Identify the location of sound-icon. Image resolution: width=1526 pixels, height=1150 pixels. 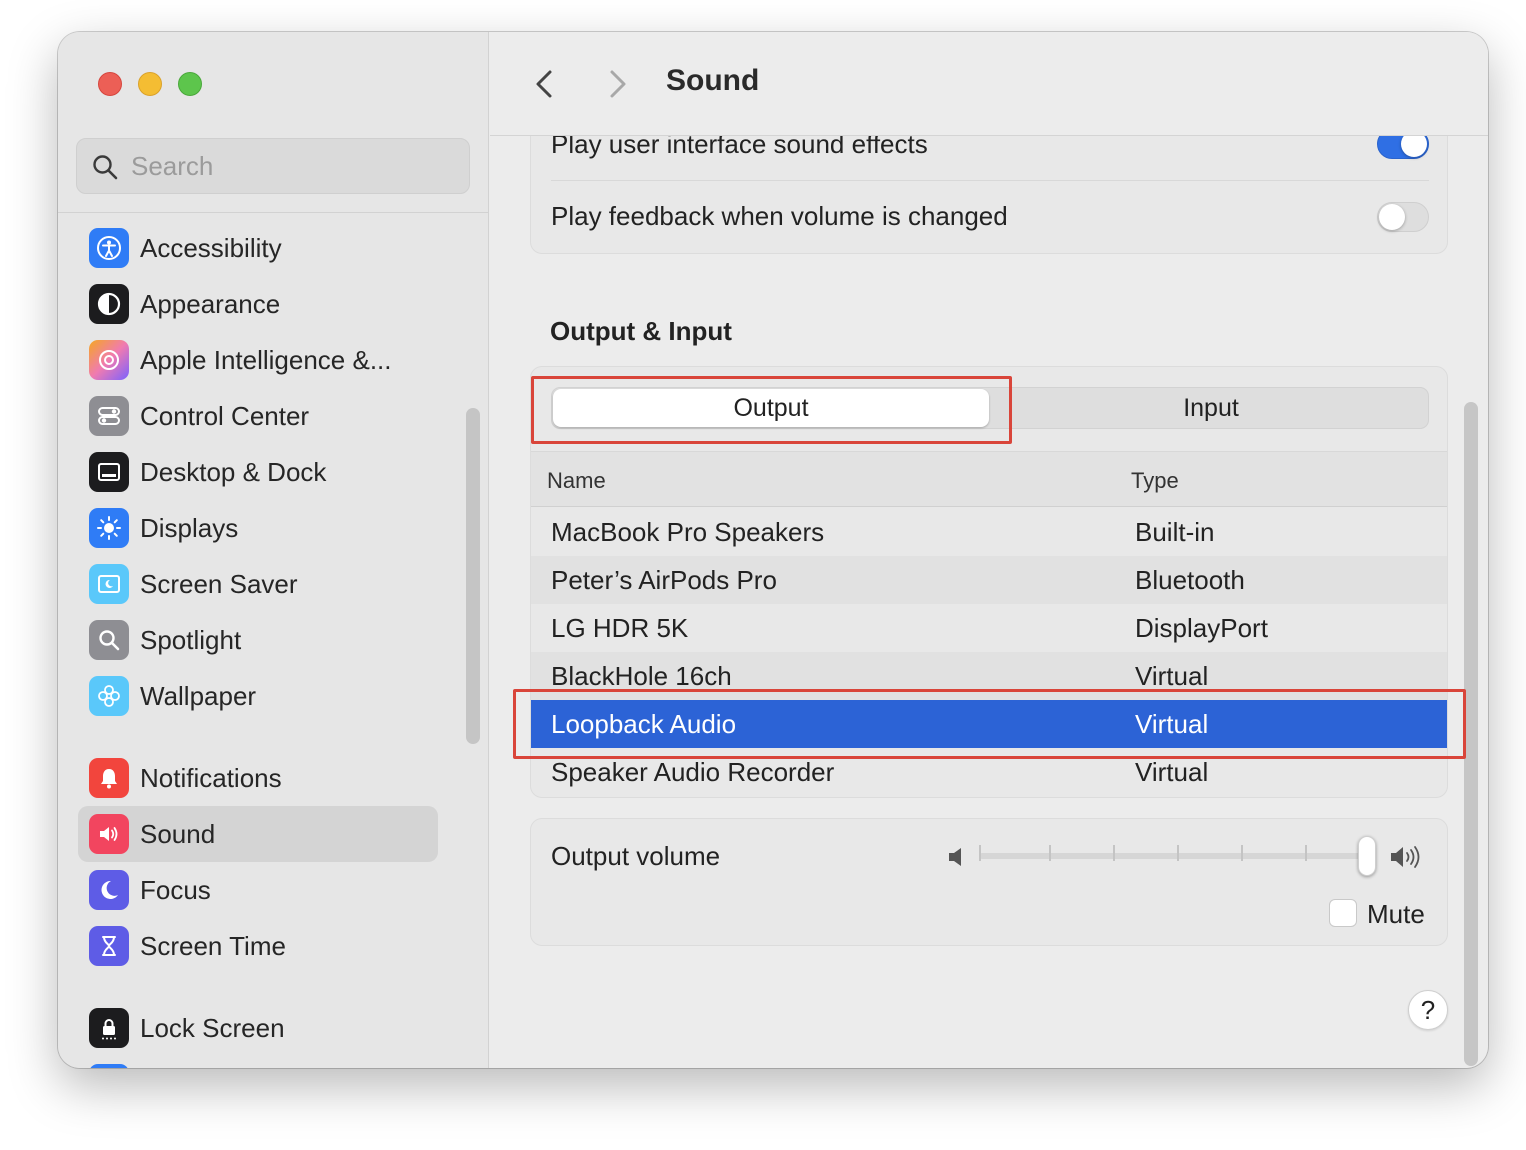
(109, 834).